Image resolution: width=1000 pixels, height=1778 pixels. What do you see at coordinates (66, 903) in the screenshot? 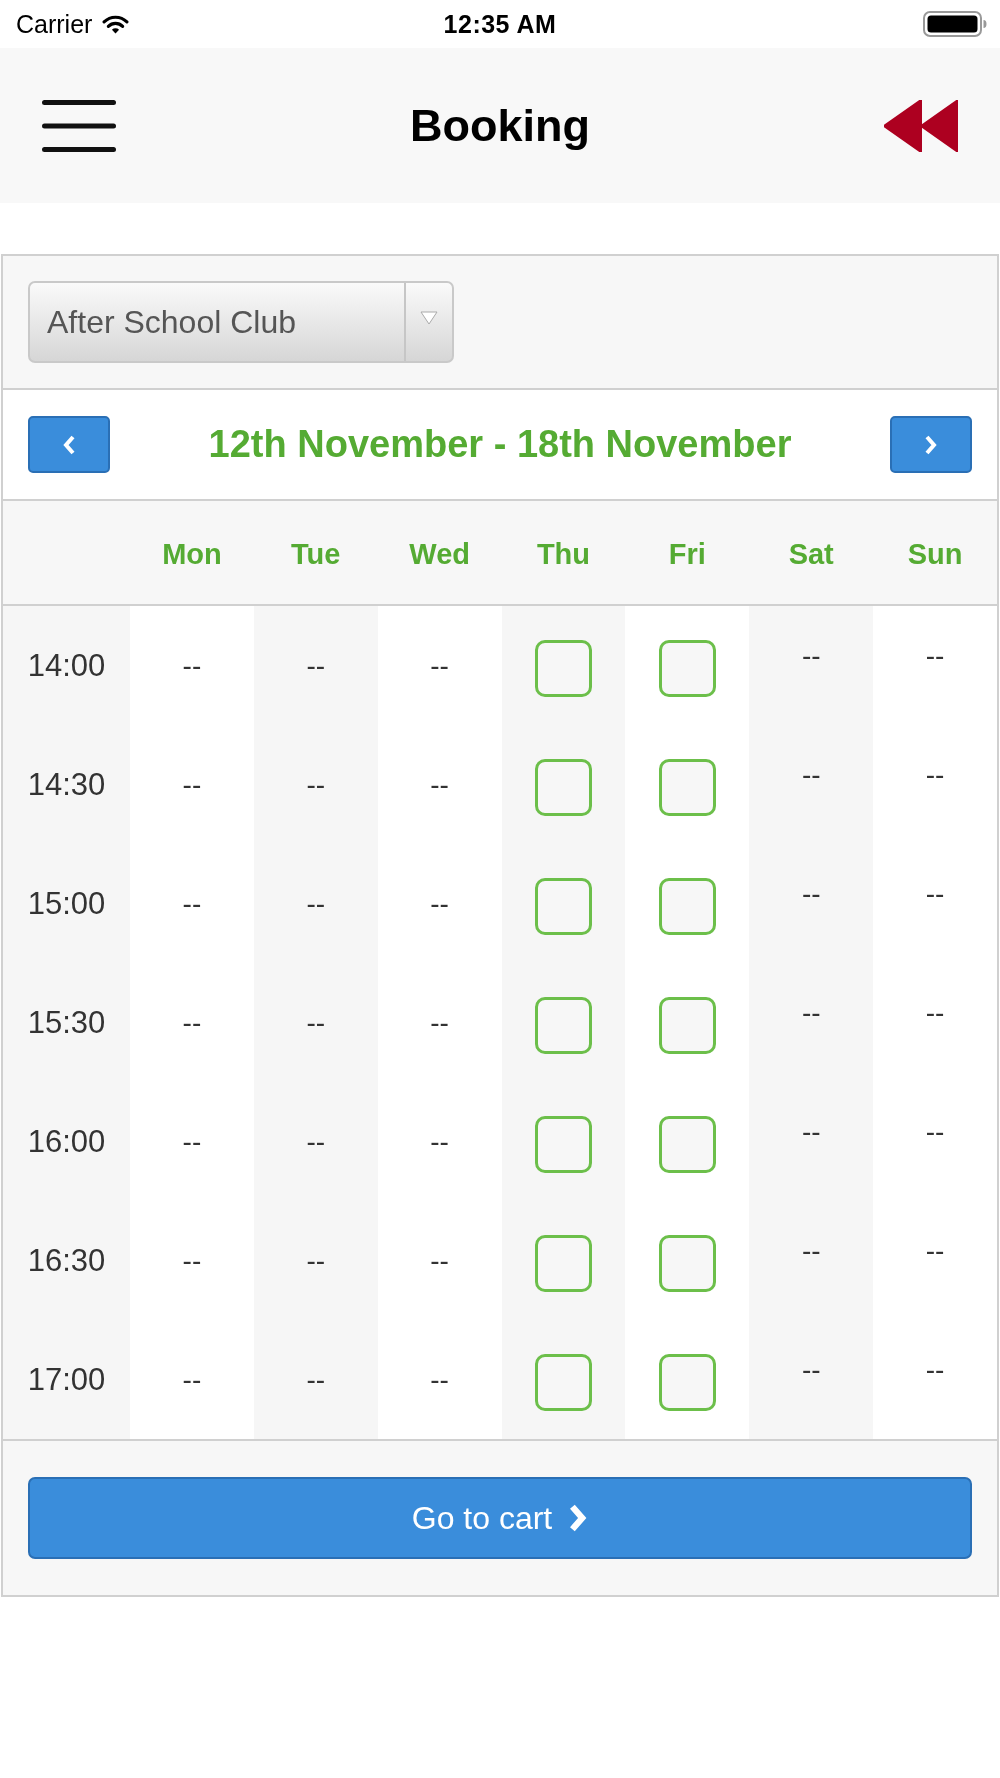
I see `time-label: 15:00` at bounding box center [66, 903].